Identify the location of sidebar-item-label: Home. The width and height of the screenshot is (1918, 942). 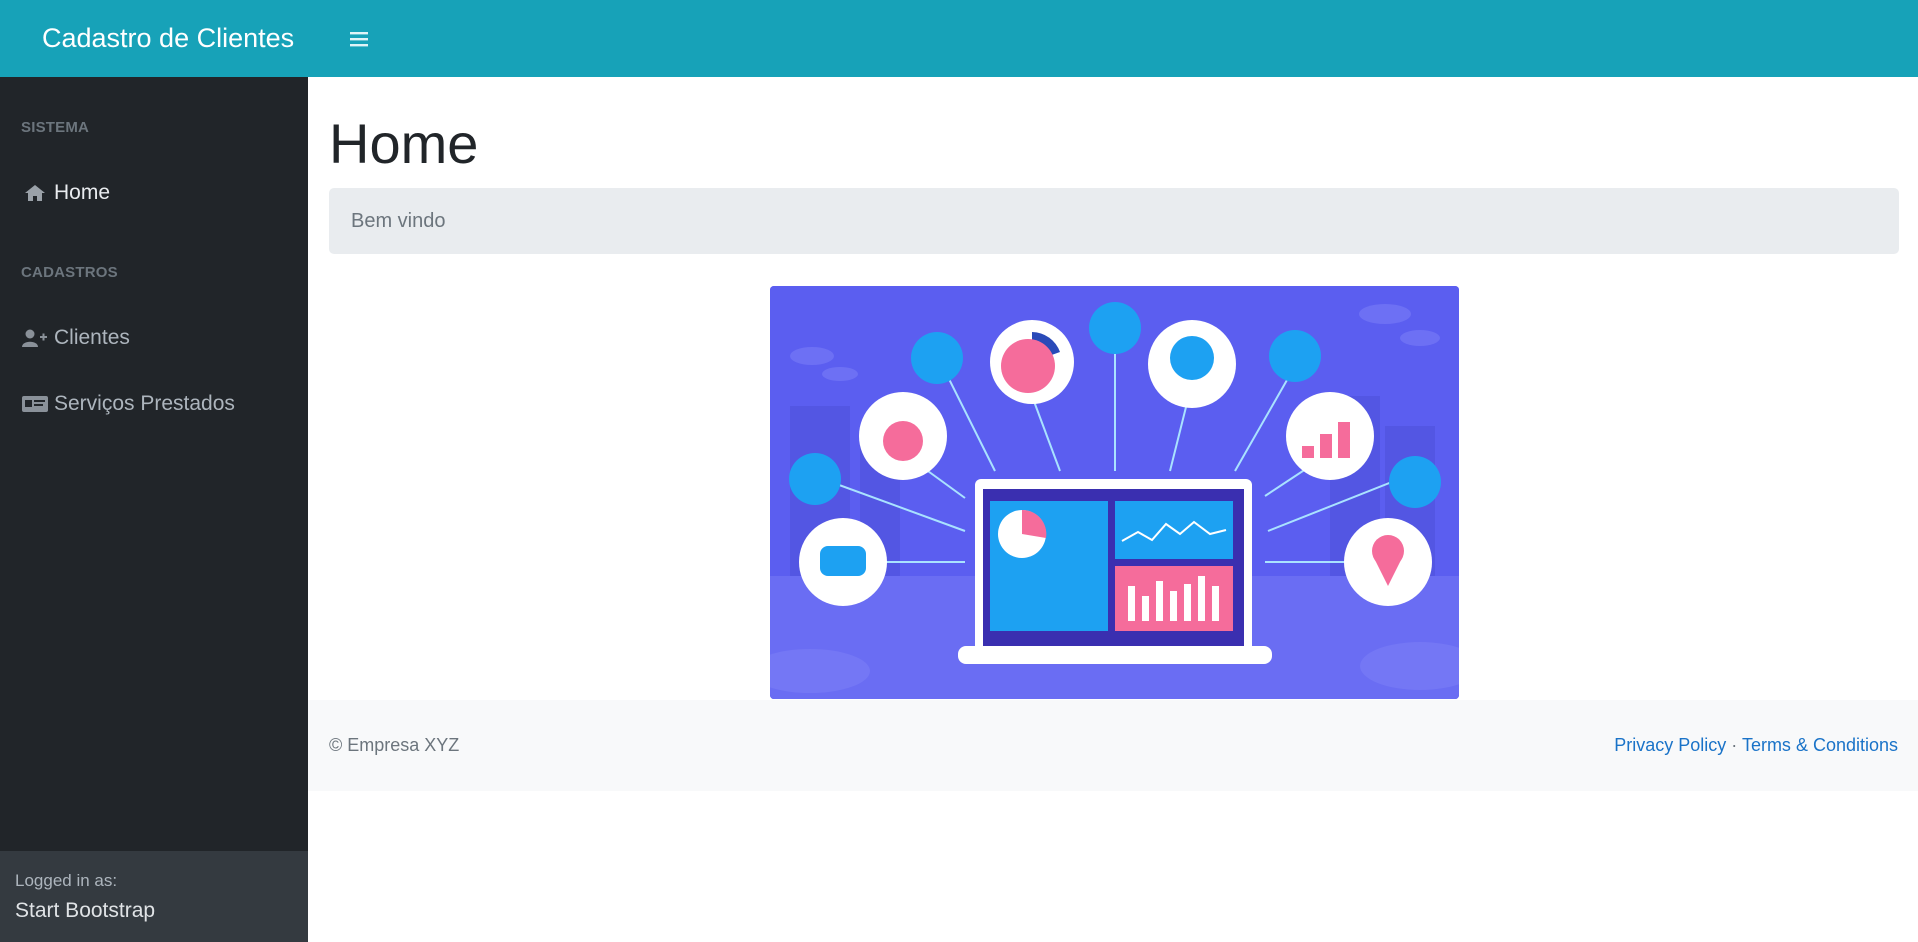
(82, 192).